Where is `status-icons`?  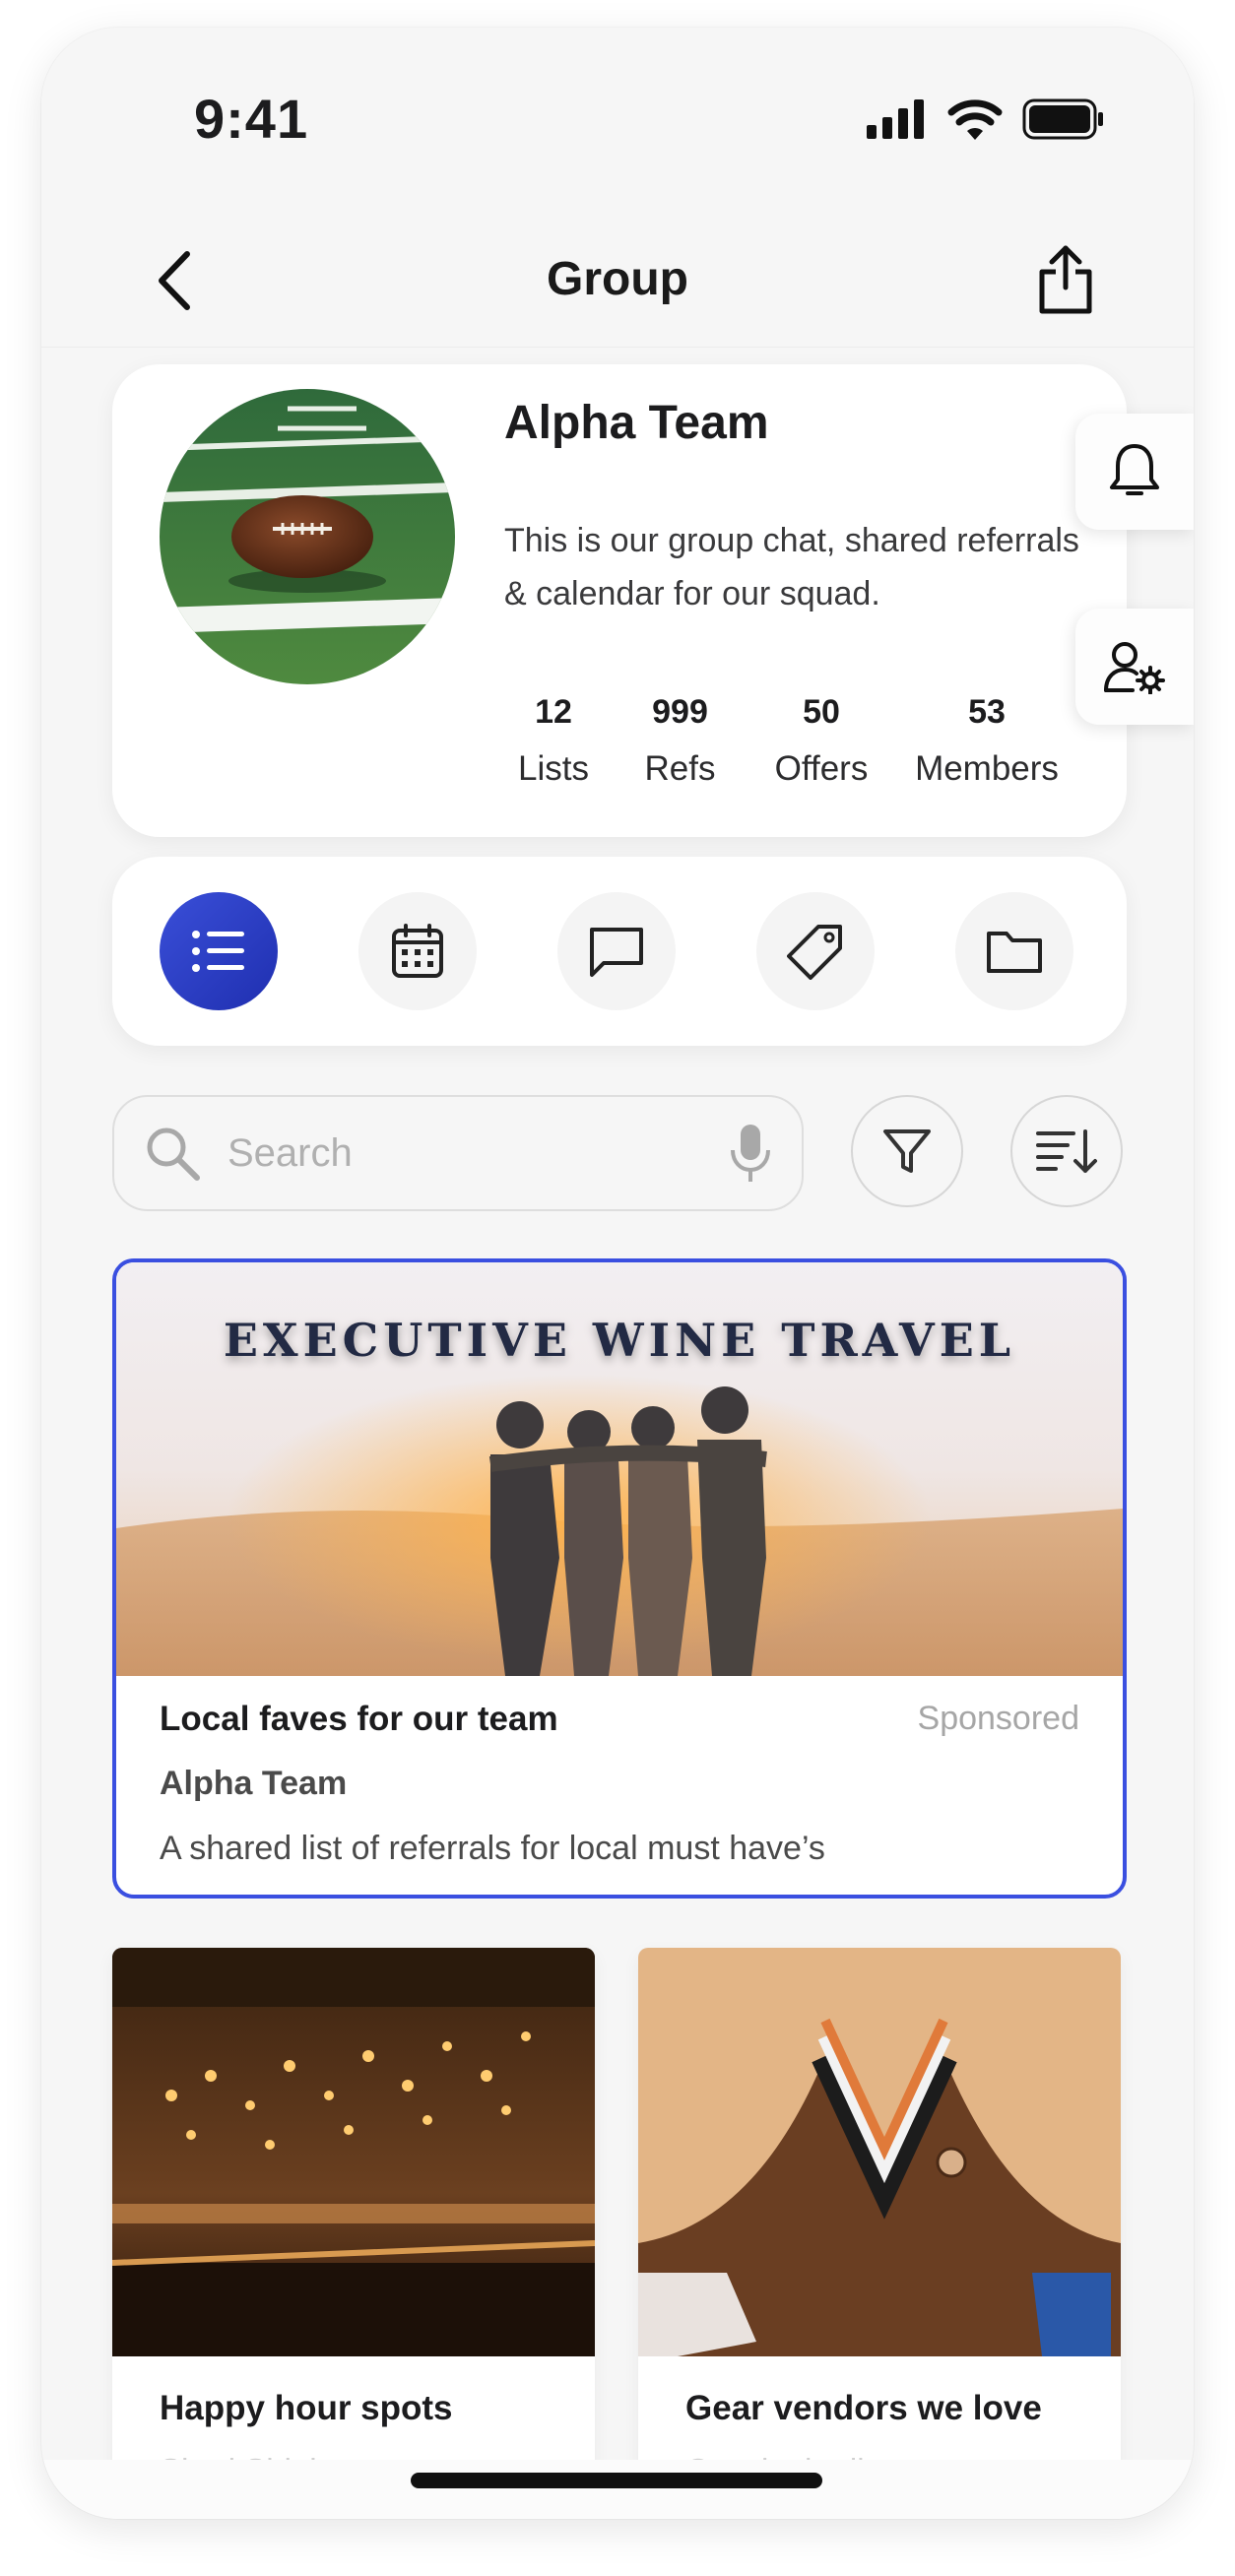 status-icons is located at coordinates (986, 119).